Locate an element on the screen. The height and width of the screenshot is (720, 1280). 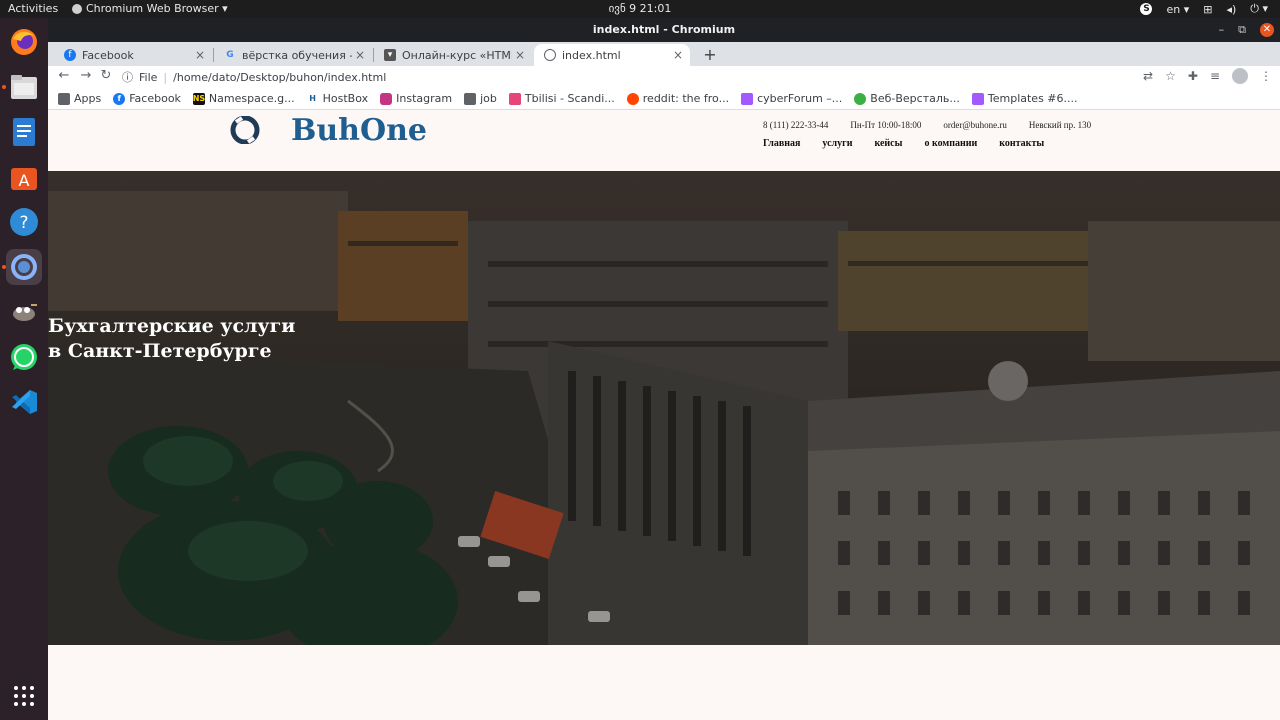
namespace-icon: NS is located at coordinates (199, 98).